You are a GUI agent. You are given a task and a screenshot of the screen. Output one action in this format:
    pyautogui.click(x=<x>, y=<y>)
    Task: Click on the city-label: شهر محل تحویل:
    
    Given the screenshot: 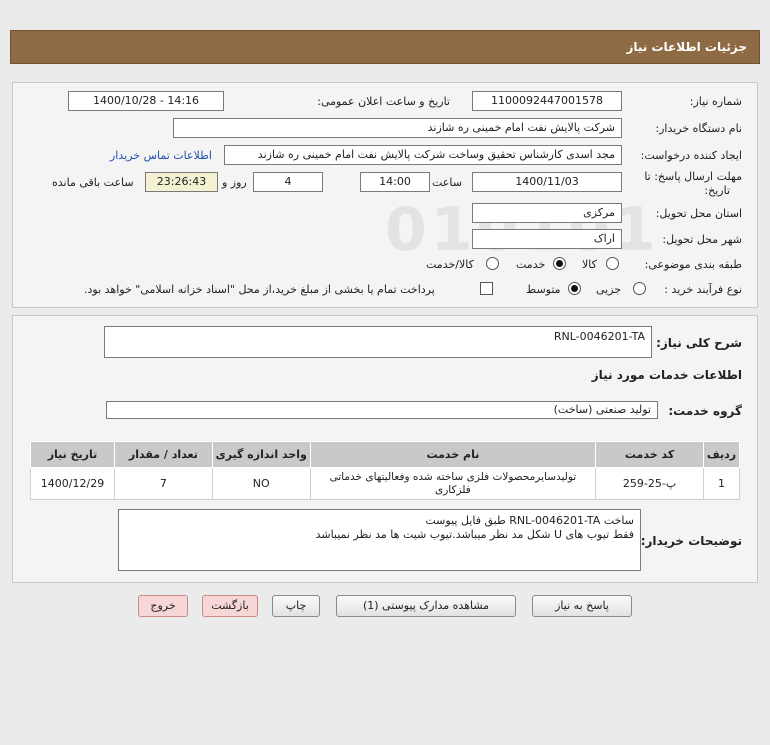 What is the action you would take?
    pyautogui.click(x=702, y=239)
    